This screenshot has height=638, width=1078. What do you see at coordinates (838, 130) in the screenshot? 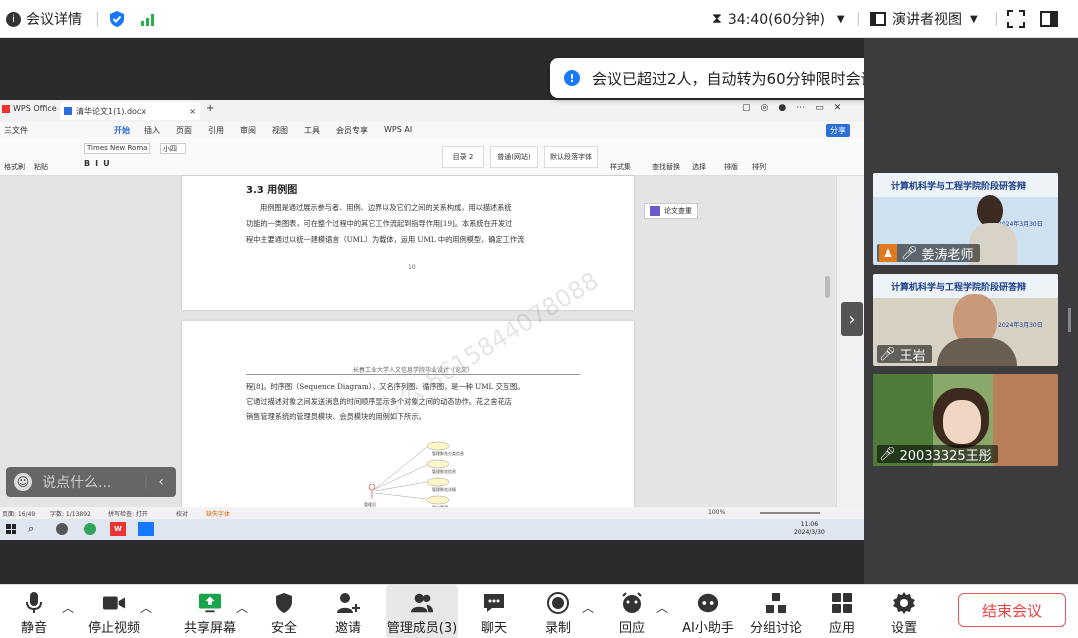
I see `share-button: 分享` at bounding box center [838, 130].